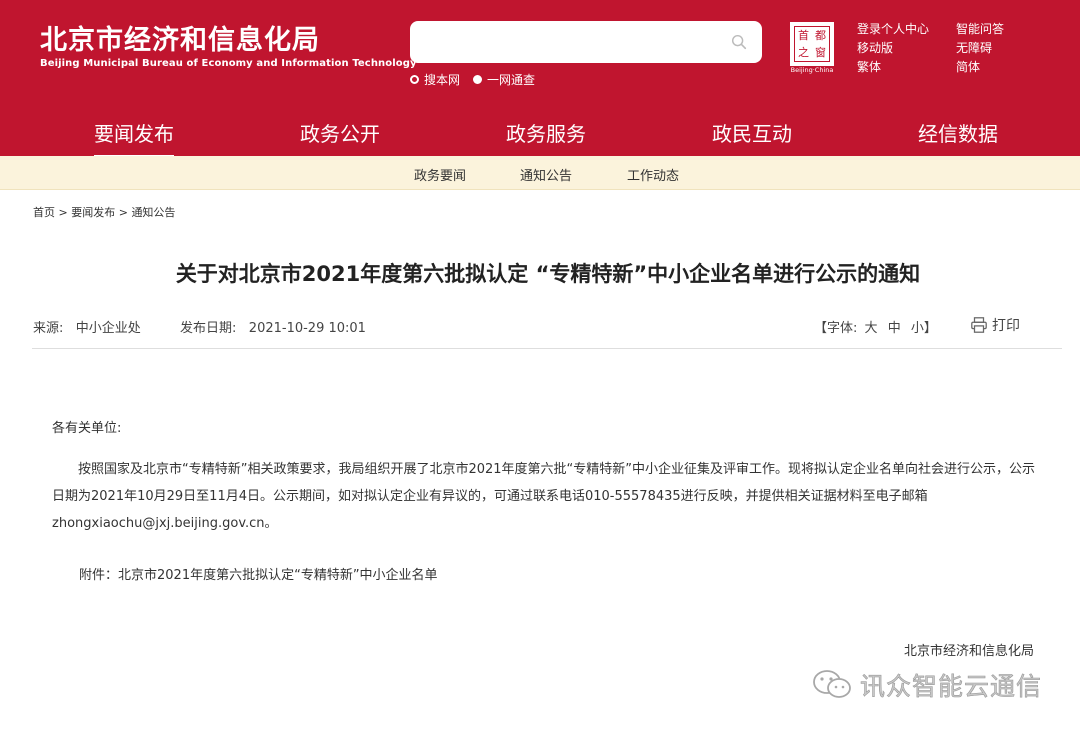 This screenshot has height=732, width=1080. Describe the element at coordinates (180, 37) in the screenshot. I see `site-title: 北京市经济和信息化局` at that location.